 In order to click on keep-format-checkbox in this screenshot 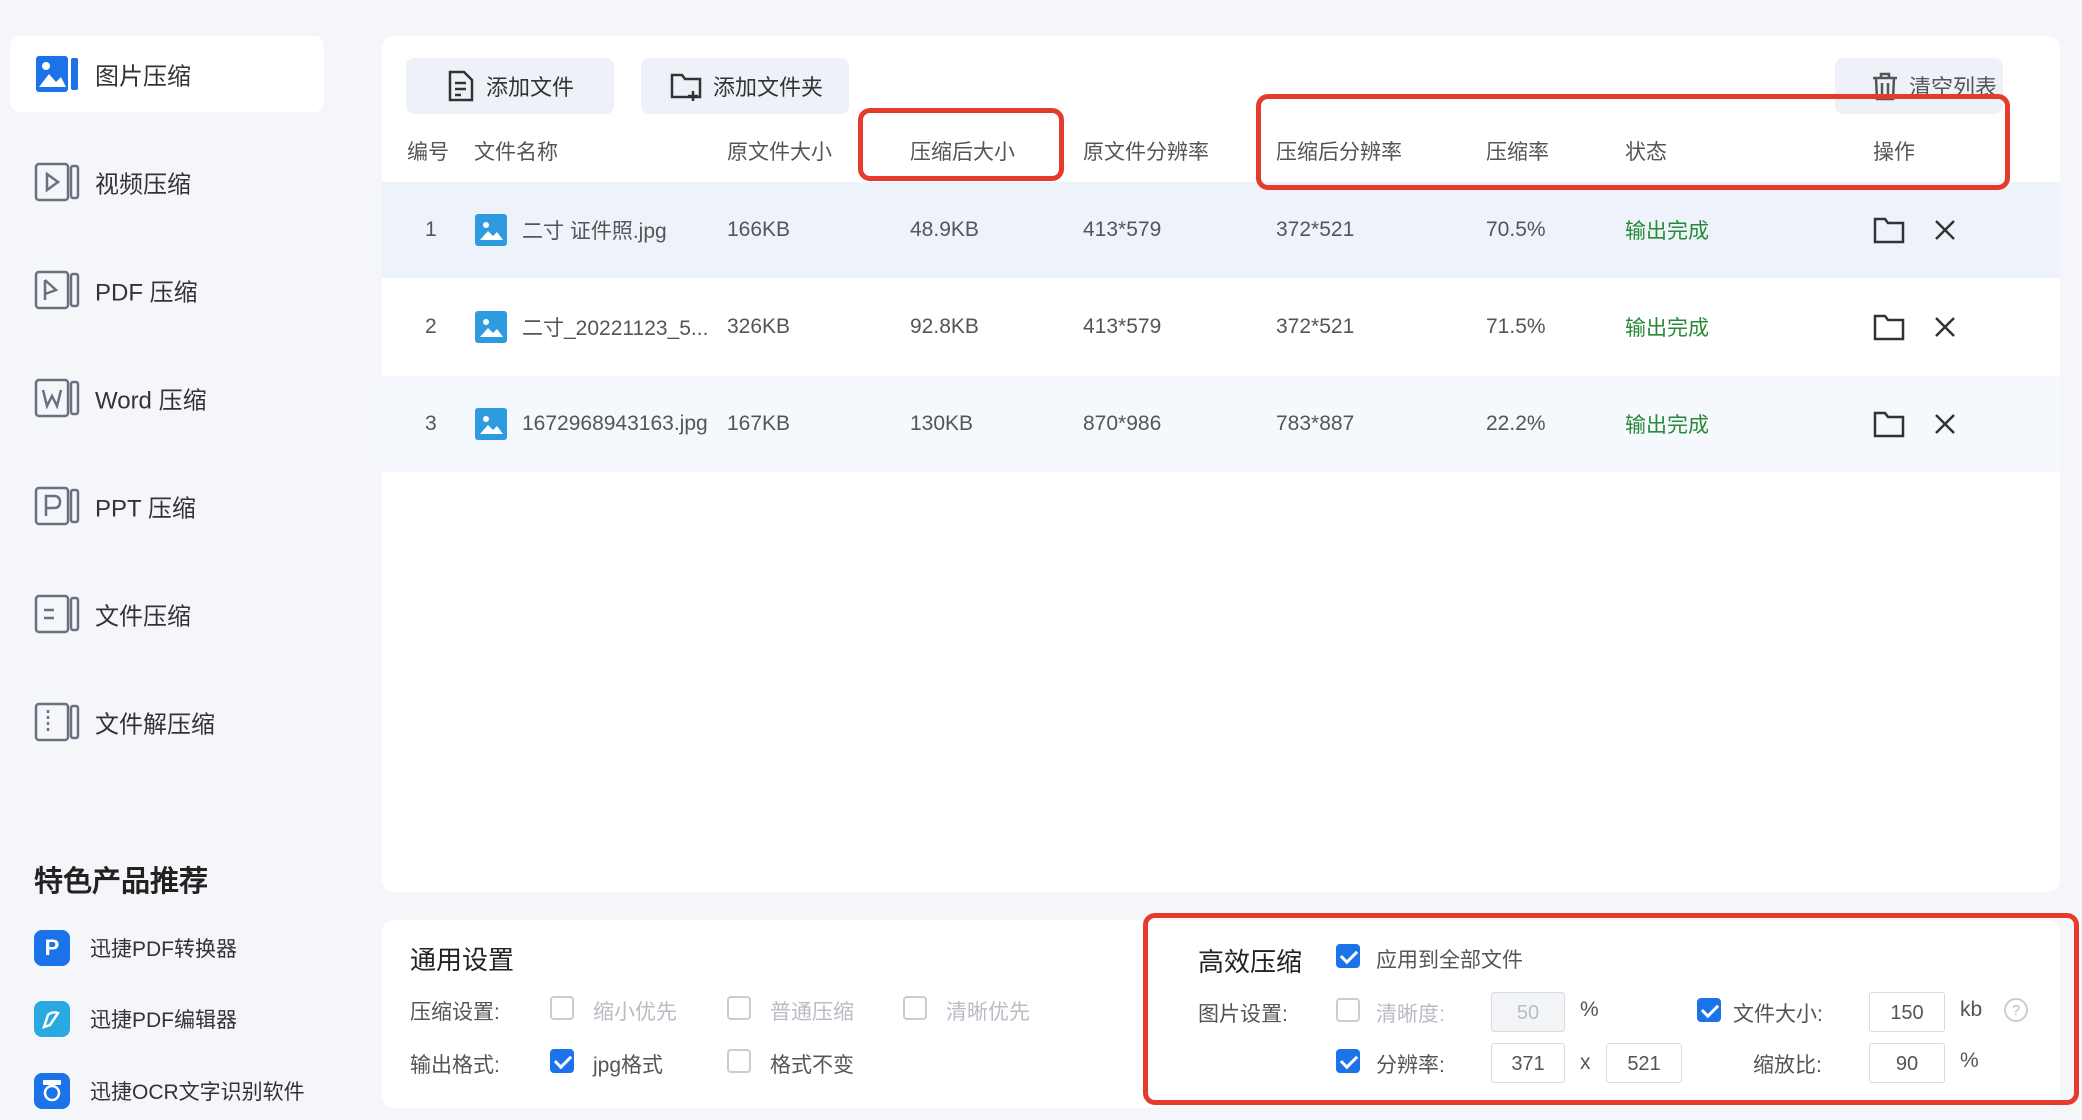, I will do `click(739, 1061)`.